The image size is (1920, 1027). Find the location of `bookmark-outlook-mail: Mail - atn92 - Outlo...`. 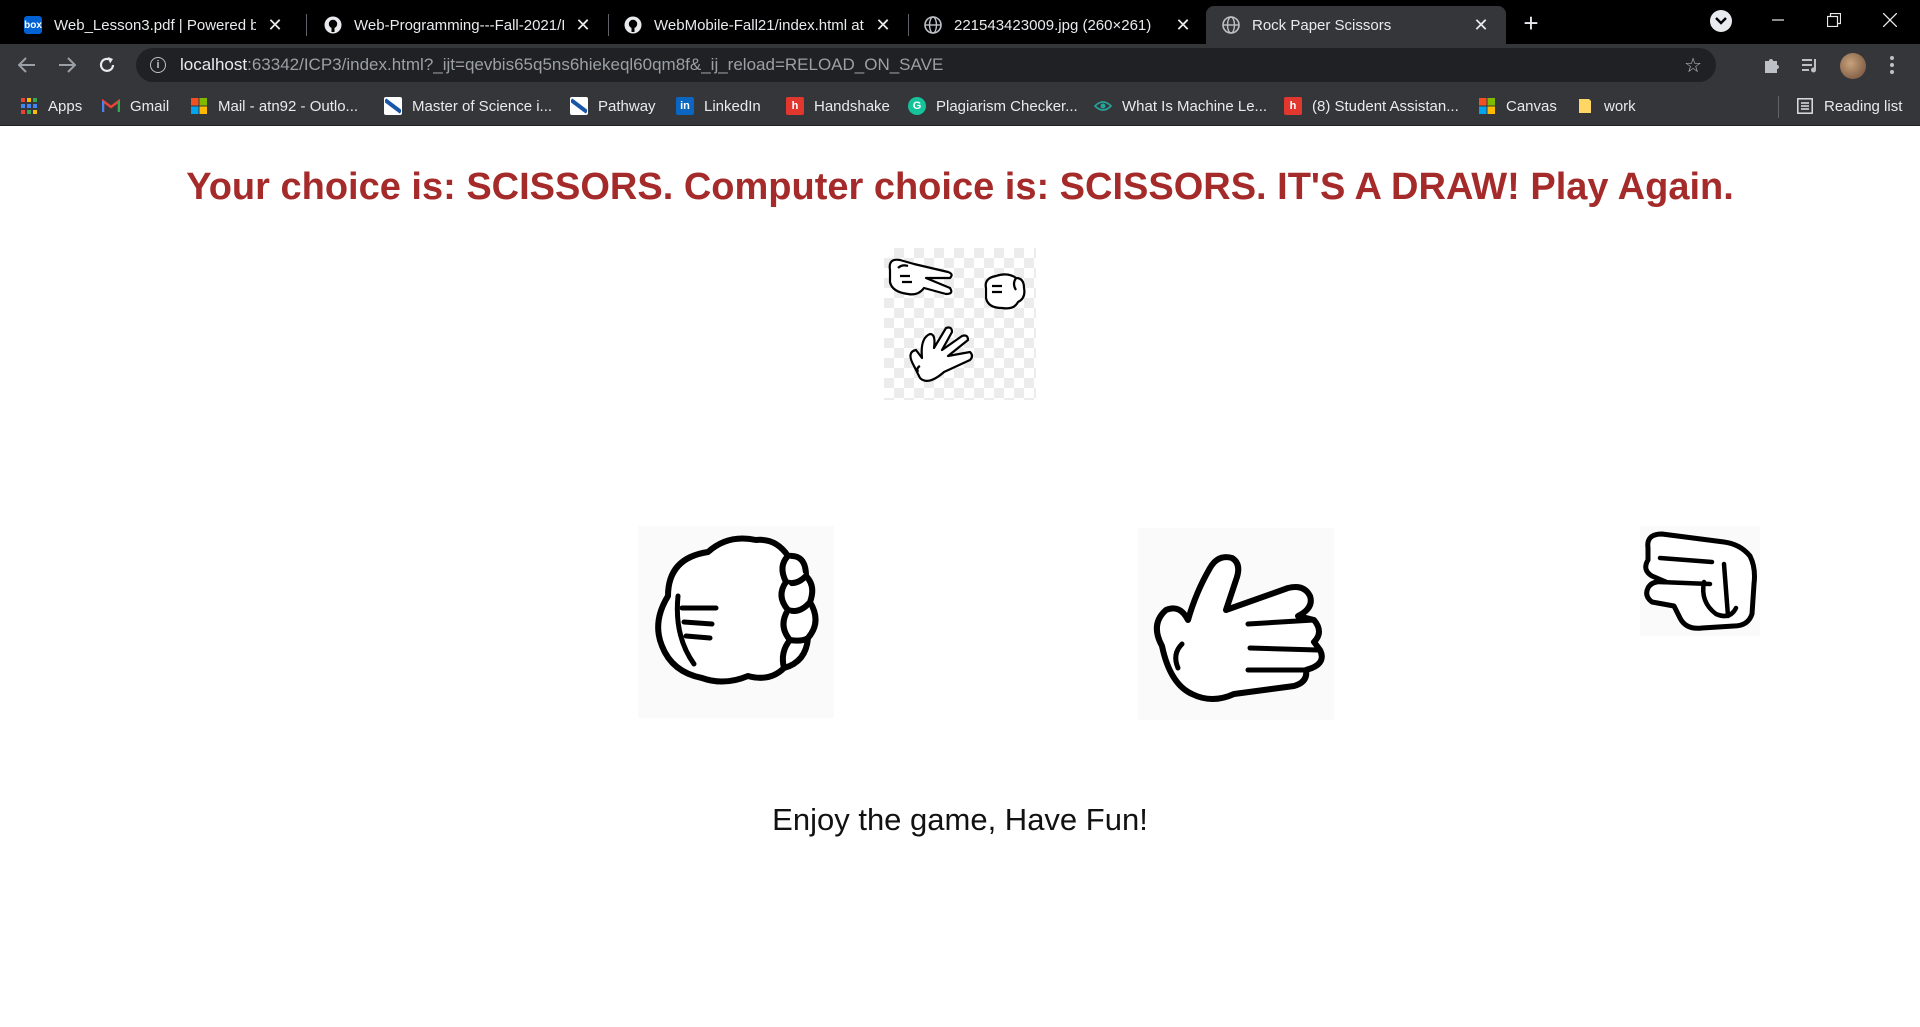

bookmark-outlook-mail: Mail - atn92 - Outlo... is located at coordinates (274, 106).